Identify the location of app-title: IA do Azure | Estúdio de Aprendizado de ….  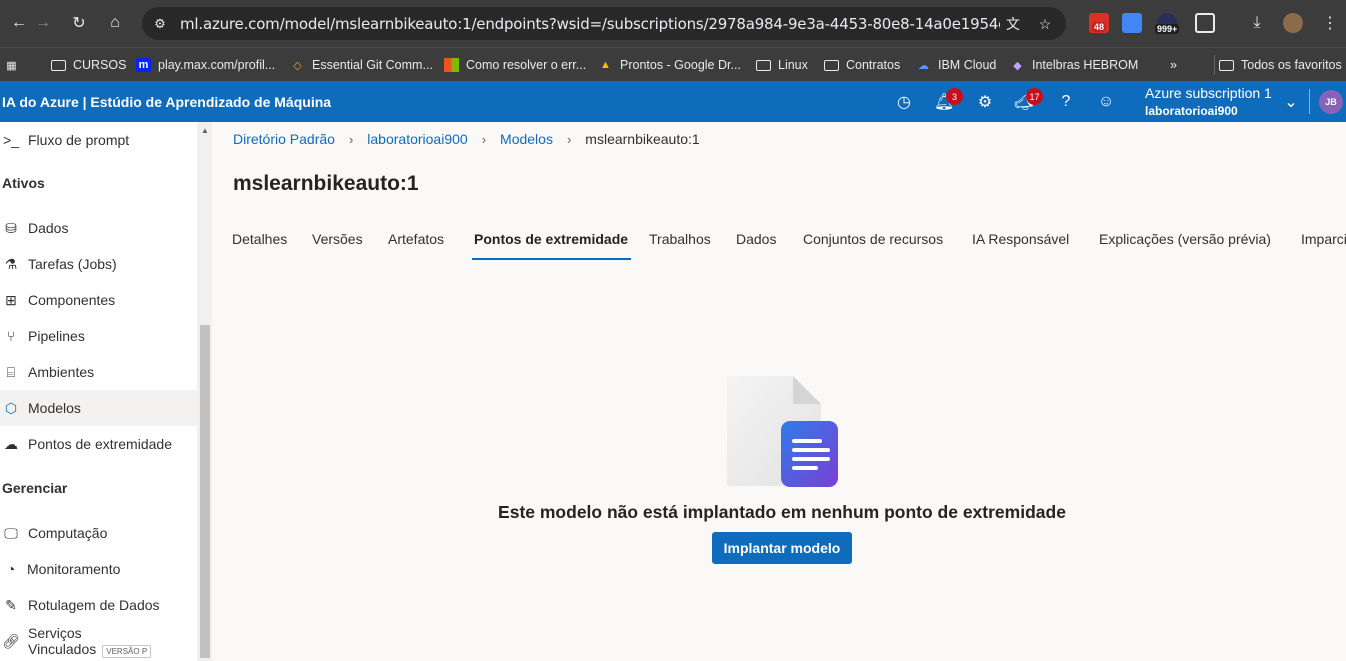
(166, 102).